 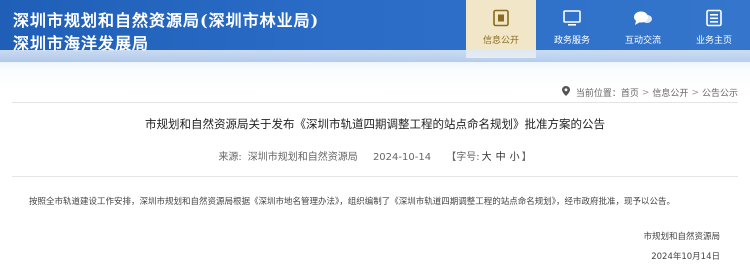 I want to click on nav-info-disclosure-label: 信息公开, so click(x=500, y=41).